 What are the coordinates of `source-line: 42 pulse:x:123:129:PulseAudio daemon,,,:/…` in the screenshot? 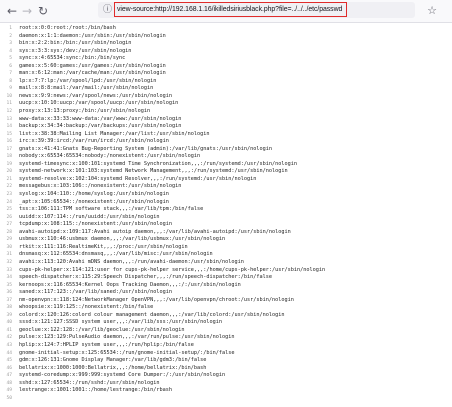 It's located at (226, 338).